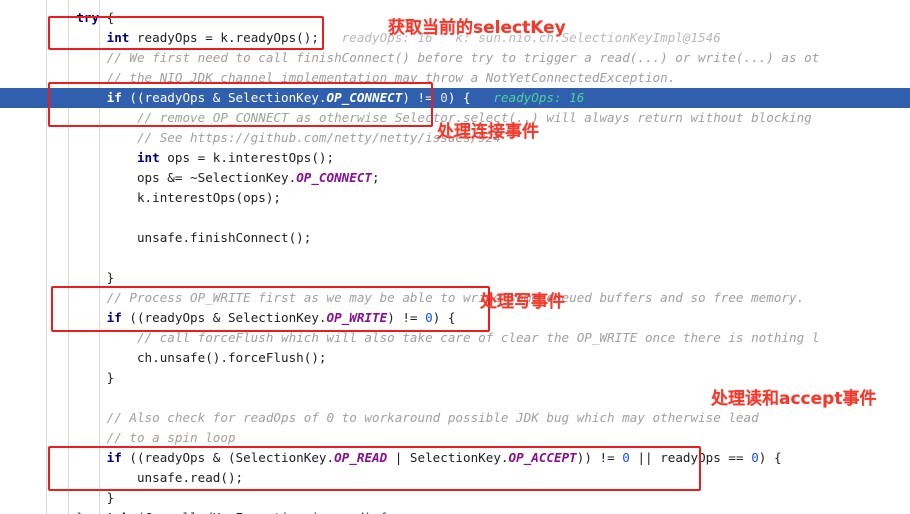 The width and height of the screenshot is (910, 514). What do you see at coordinates (527, 97) in the screenshot?
I see `code-token-hintgreen: readyOps: 16` at bounding box center [527, 97].